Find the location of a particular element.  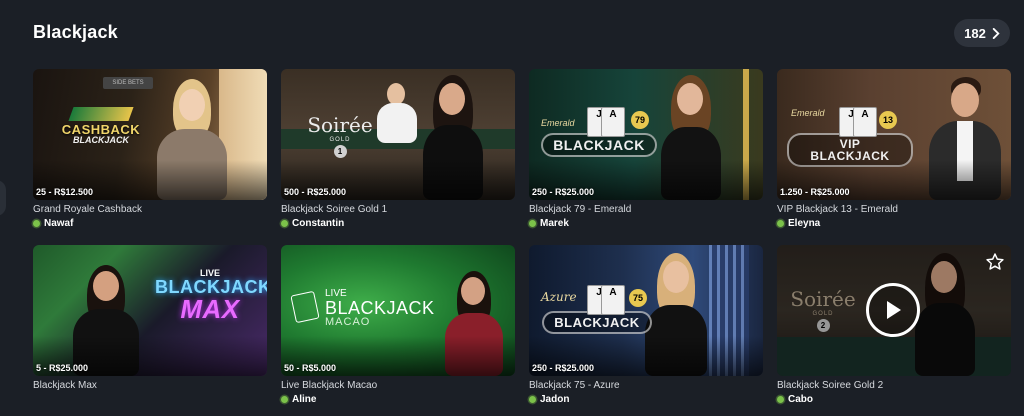

bet-limits: 25 - R$12.500 is located at coordinates (65, 192).